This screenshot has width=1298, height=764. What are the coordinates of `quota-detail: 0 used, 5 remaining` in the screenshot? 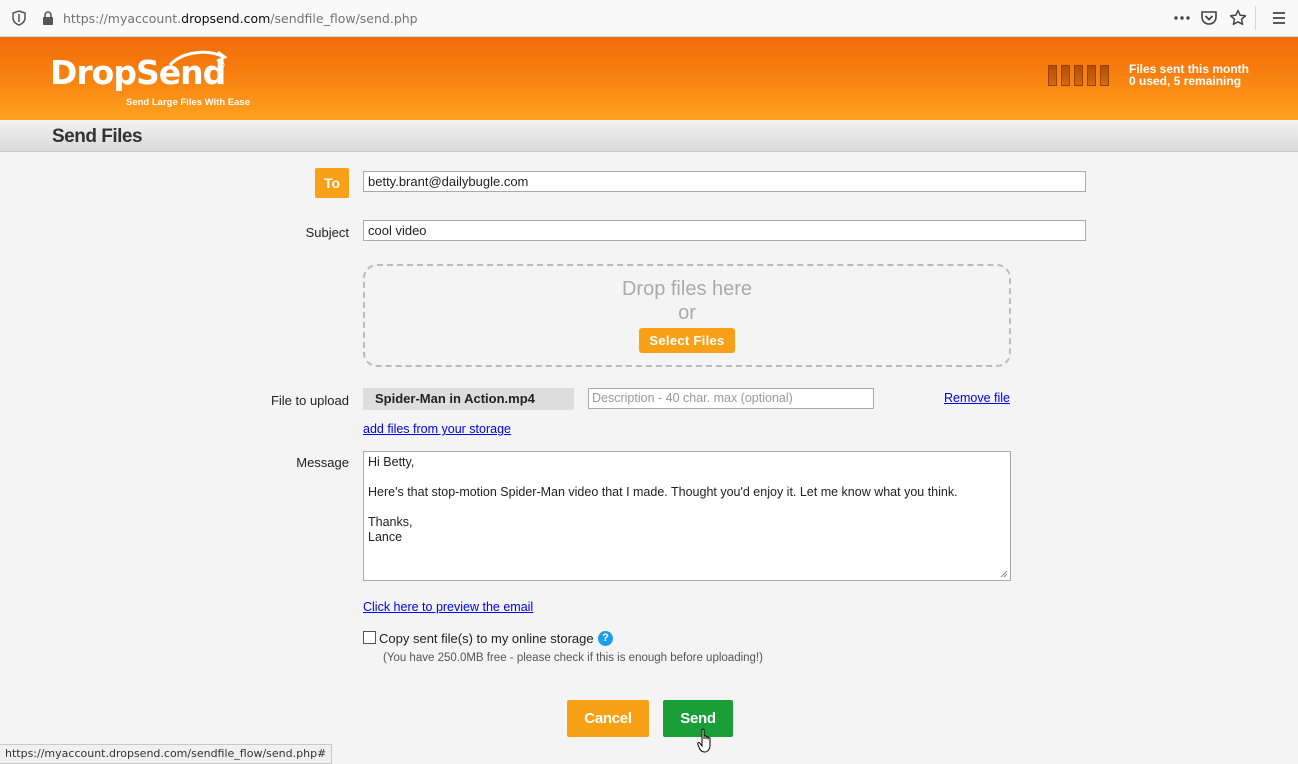 It's located at (1185, 81).